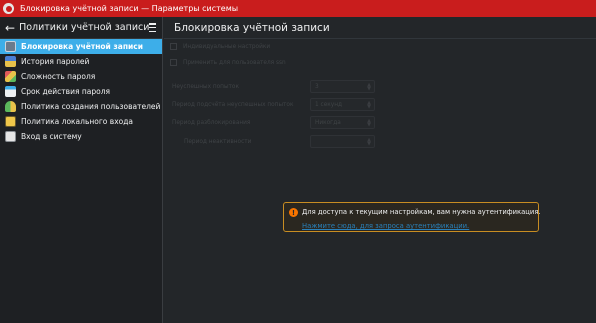 Image resolution: width=596 pixels, height=323 pixels. Describe the element at coordinates (152, 27) in the screenshot. I see `hamburger-menu-icon` at that location.